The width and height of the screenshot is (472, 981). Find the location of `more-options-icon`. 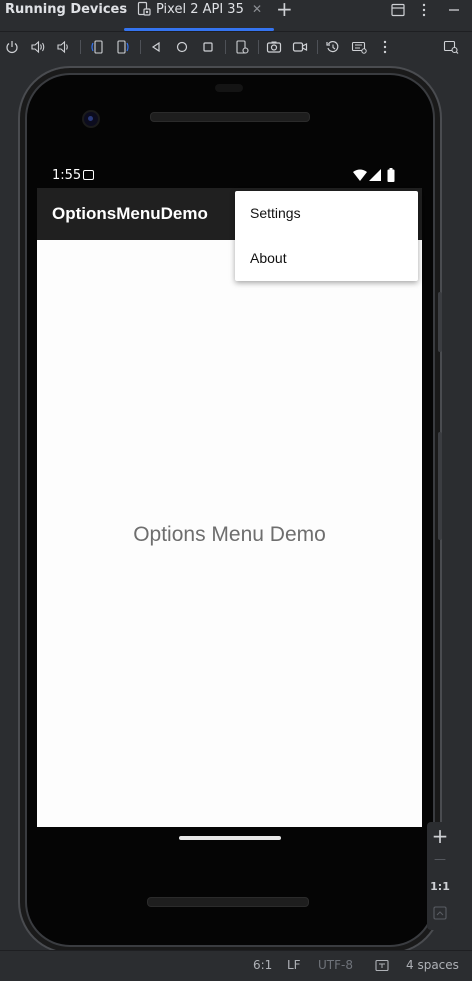

more-options-icon is located at coordinates (424, 10).